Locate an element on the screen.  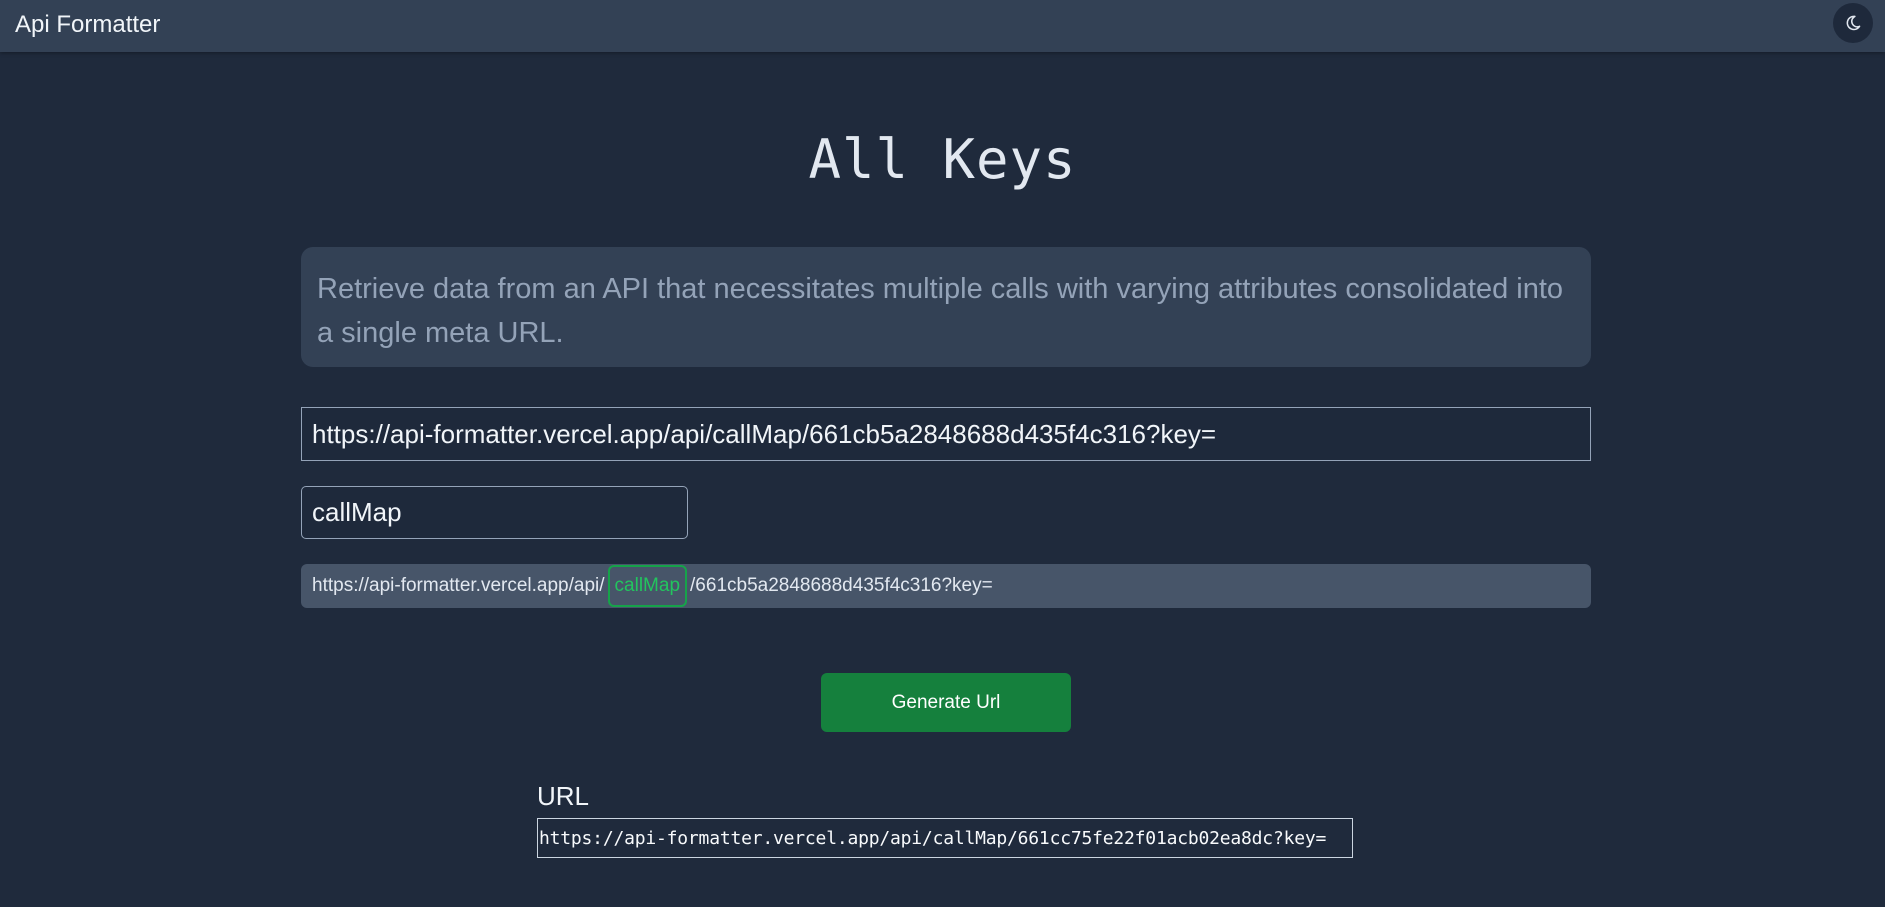
url-preview-prefix: https://api-formatter.vercel.app/api/ is located at coordinates (458, 586).